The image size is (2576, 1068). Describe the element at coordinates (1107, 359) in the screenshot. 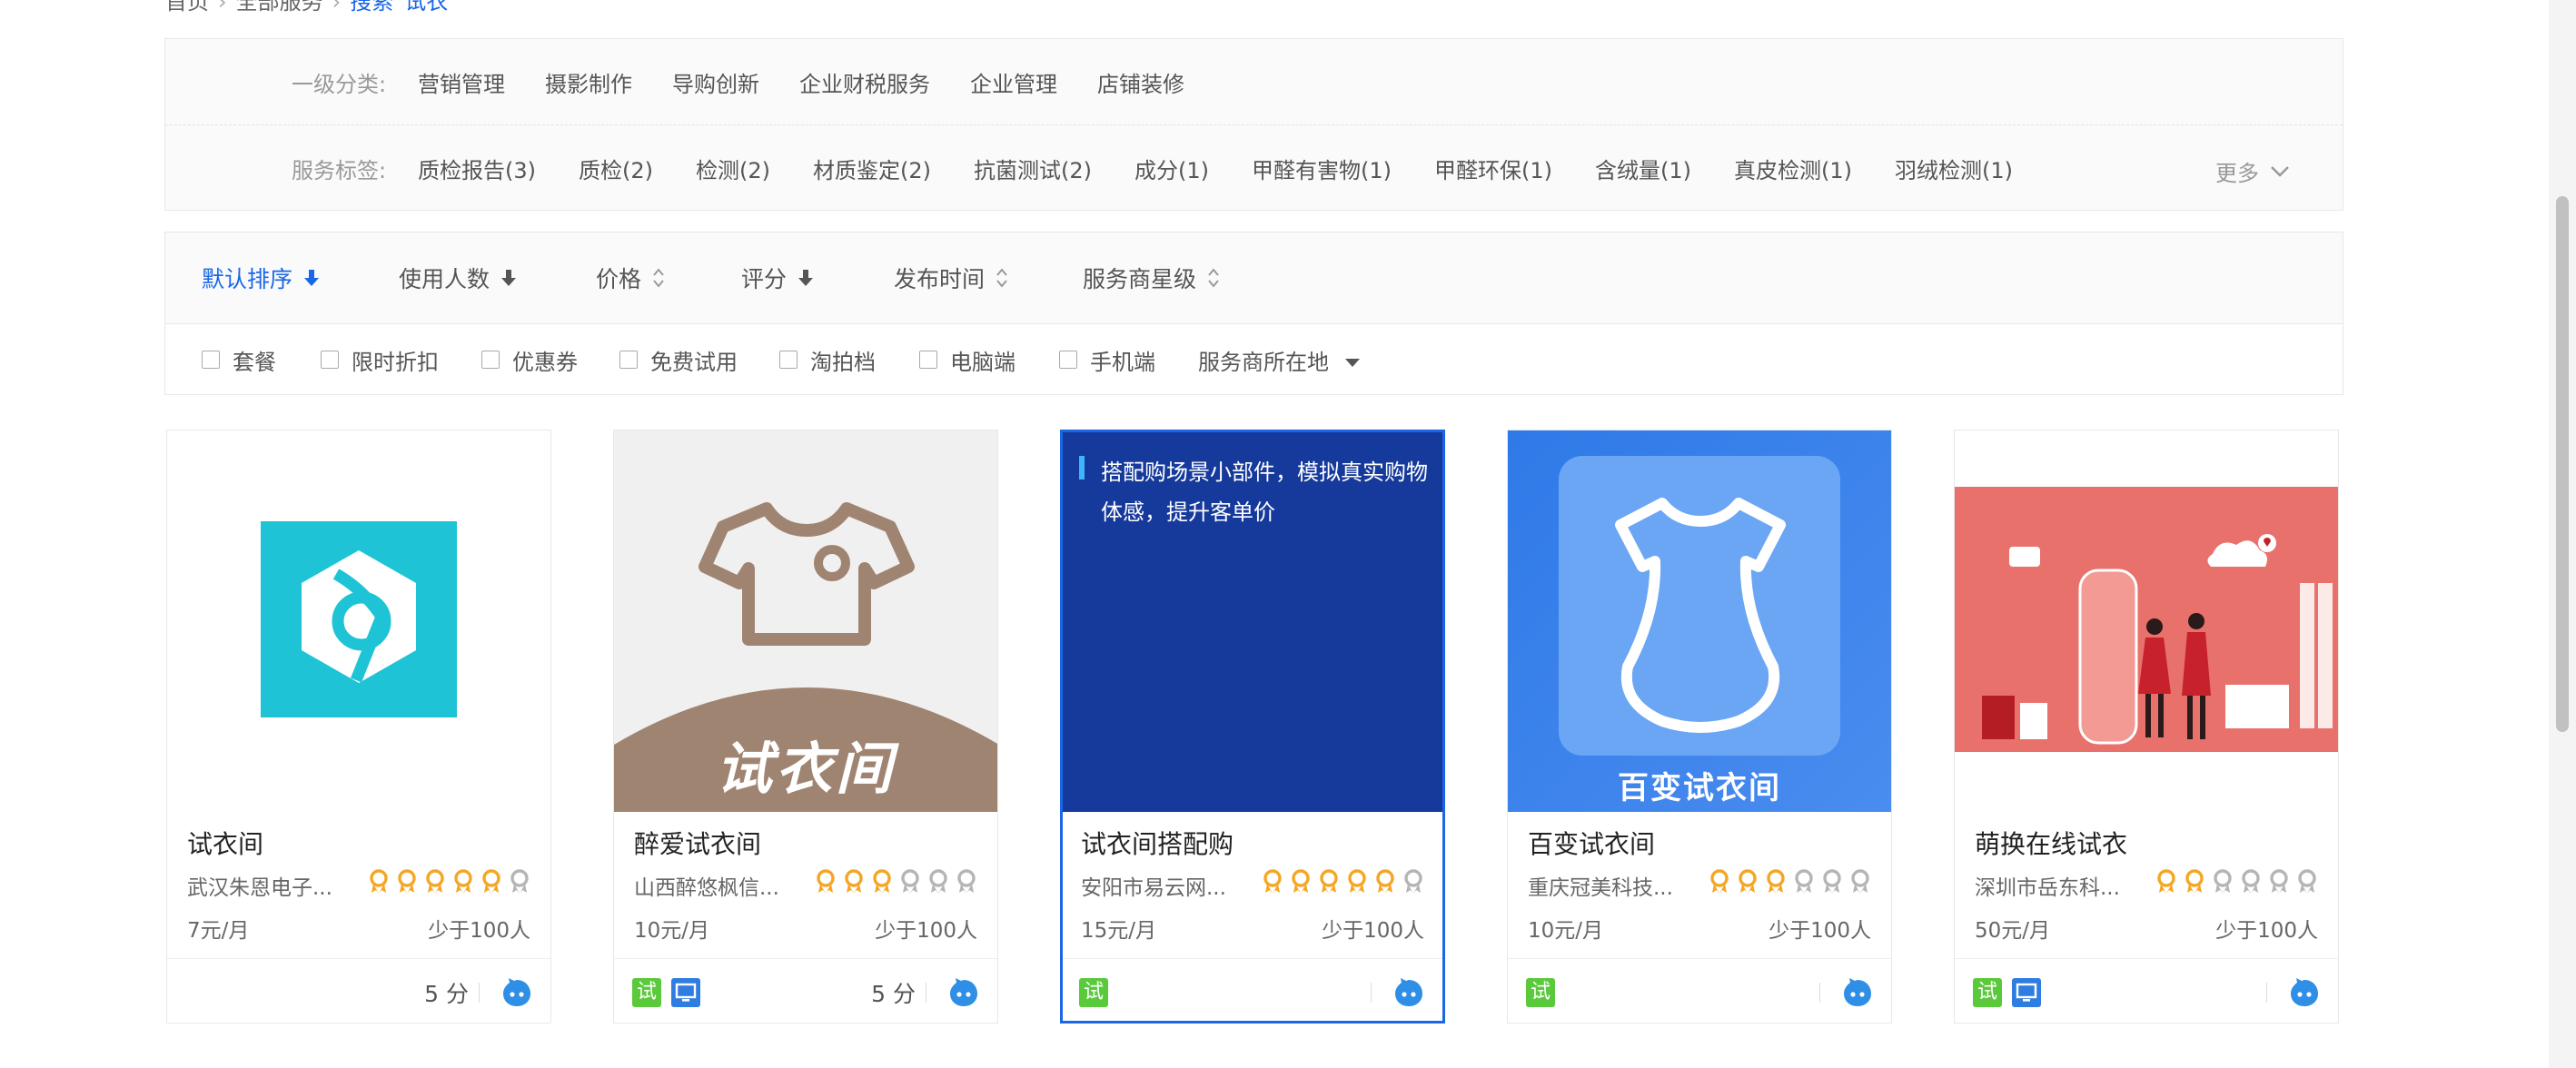

I see `filter-mobile: 手机端` at that location.